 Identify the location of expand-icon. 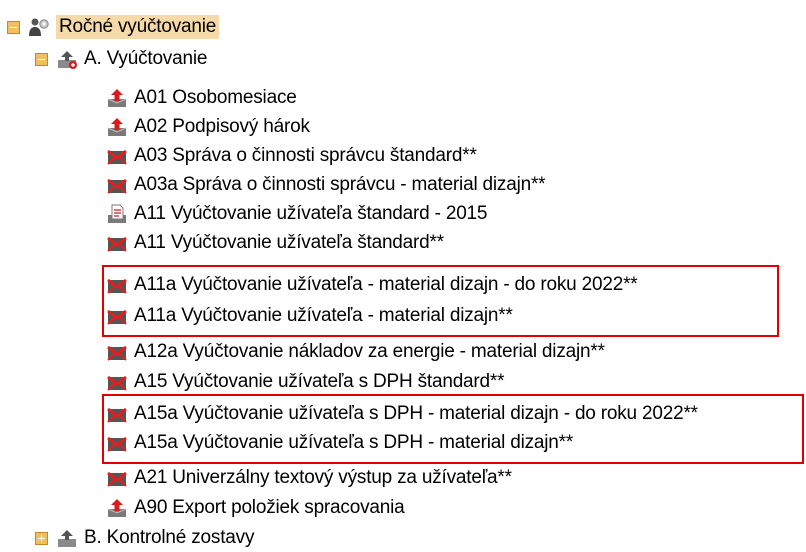
(41, 538).